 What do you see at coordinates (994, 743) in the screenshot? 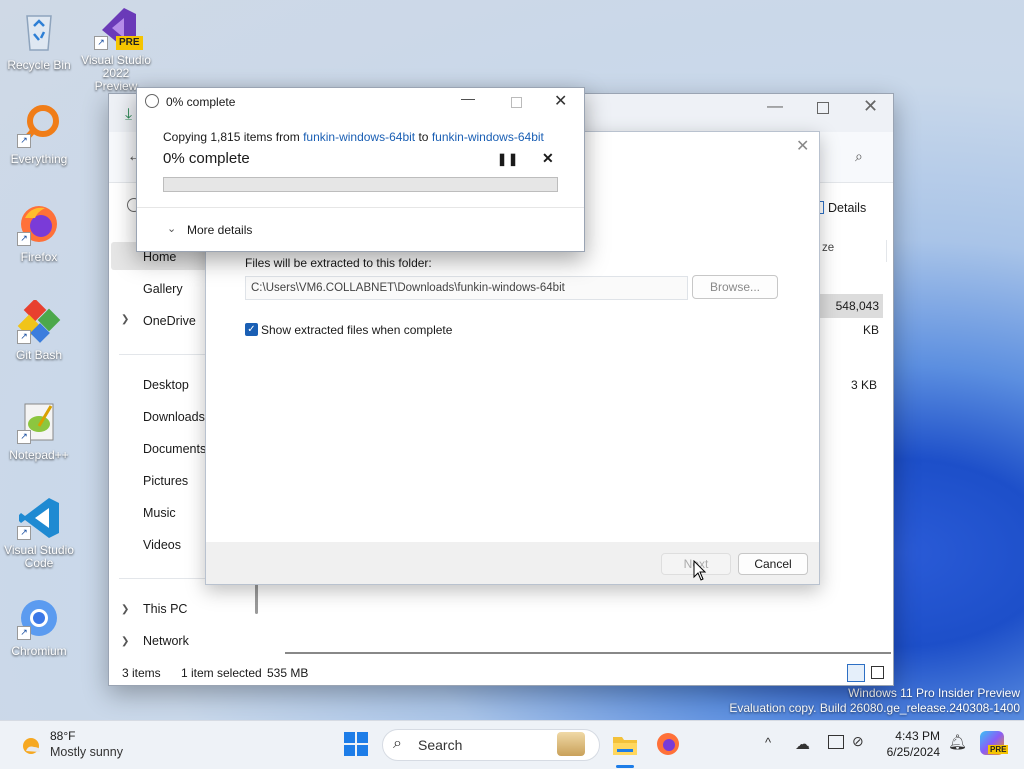
I see `copilot-icon: PRE` at bounding box center [994, 743].